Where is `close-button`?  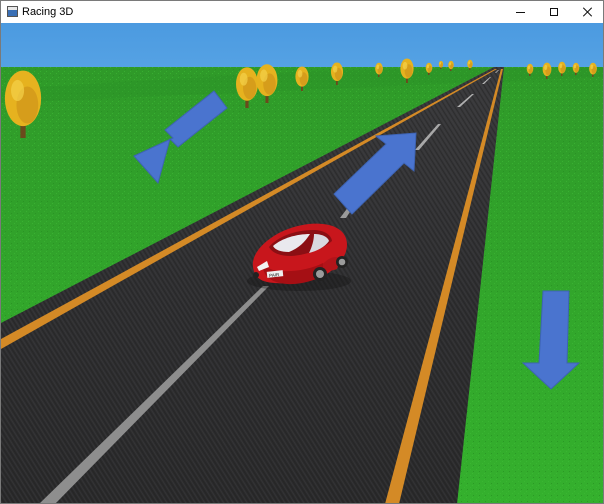 close-button is located at coordinates (586, 12).